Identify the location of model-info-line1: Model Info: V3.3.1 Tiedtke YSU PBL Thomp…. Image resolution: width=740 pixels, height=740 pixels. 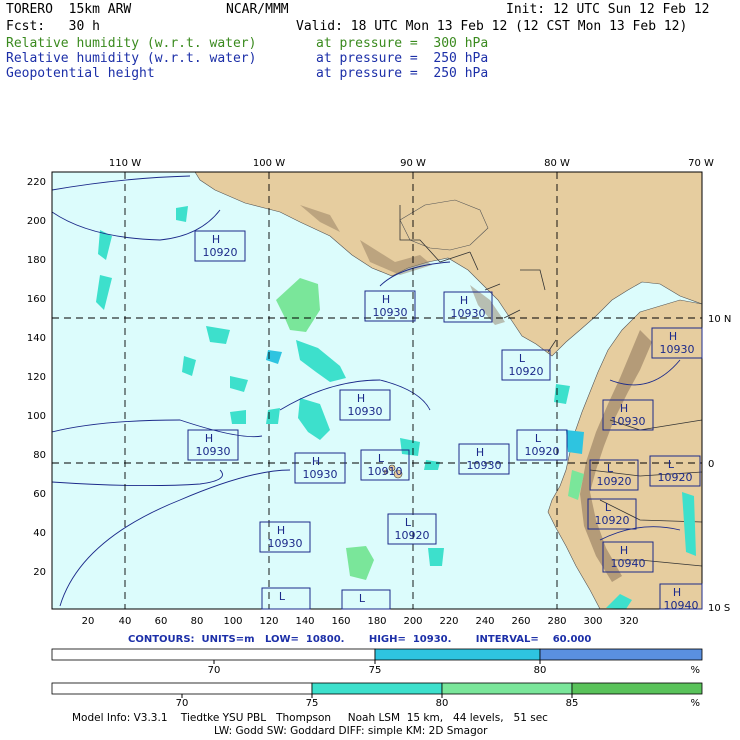
(310, 718).